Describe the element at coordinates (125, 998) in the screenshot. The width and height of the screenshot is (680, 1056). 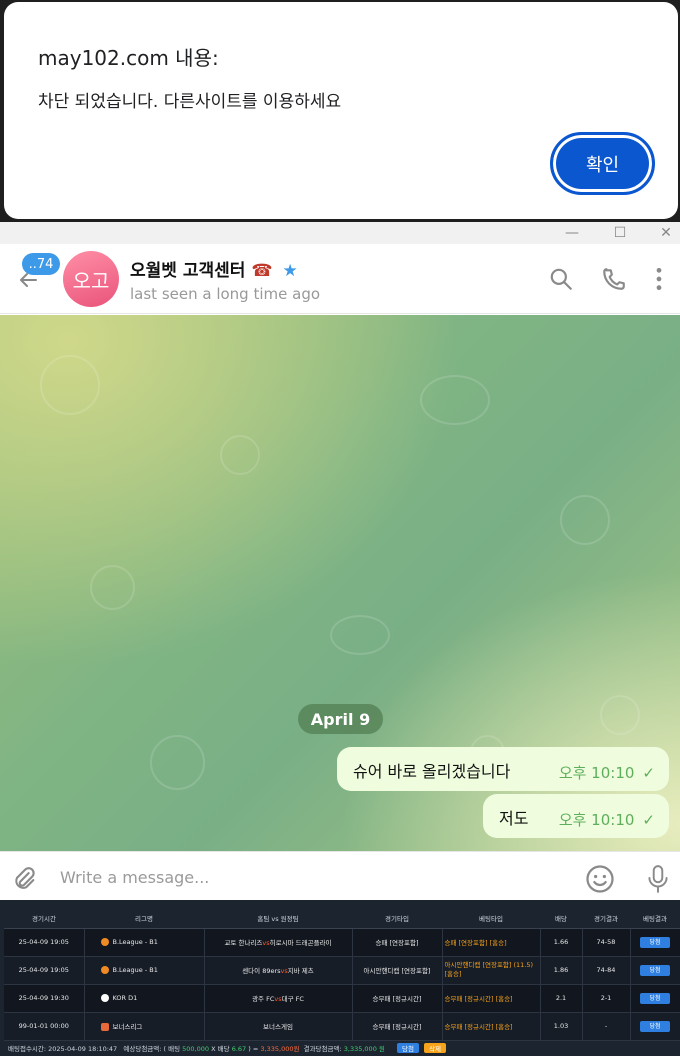
I see `league-name: KOR D1` at that location.